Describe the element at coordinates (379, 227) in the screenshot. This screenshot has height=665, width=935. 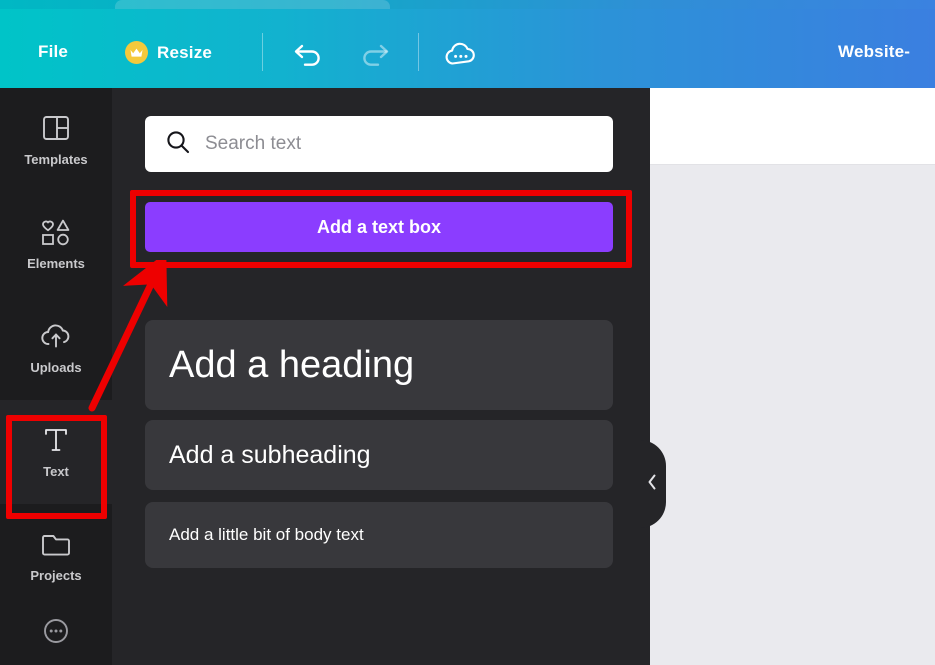
I see `add-text-box-button: Add a text box` at that location.